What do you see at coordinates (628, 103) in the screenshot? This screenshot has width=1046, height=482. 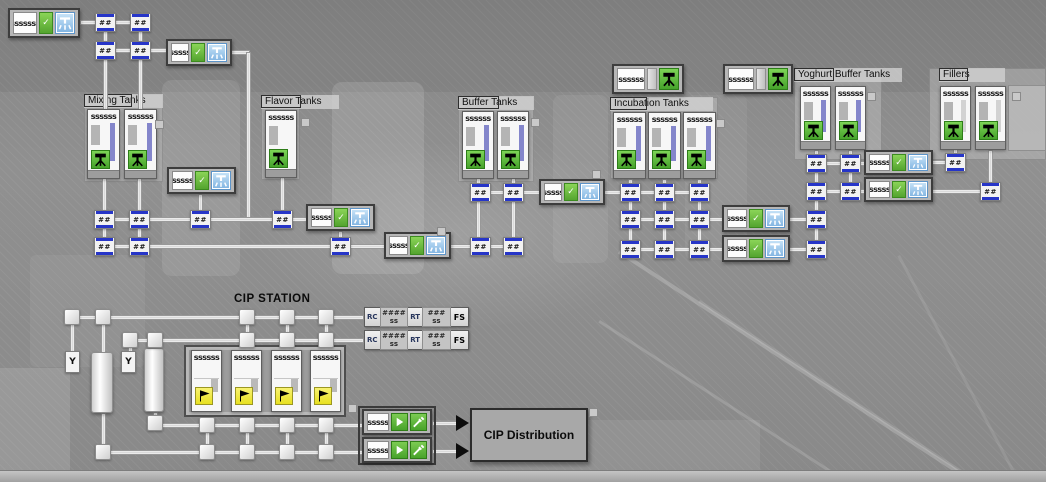 I see `group-label-tab` at bounding box center [628, 103].